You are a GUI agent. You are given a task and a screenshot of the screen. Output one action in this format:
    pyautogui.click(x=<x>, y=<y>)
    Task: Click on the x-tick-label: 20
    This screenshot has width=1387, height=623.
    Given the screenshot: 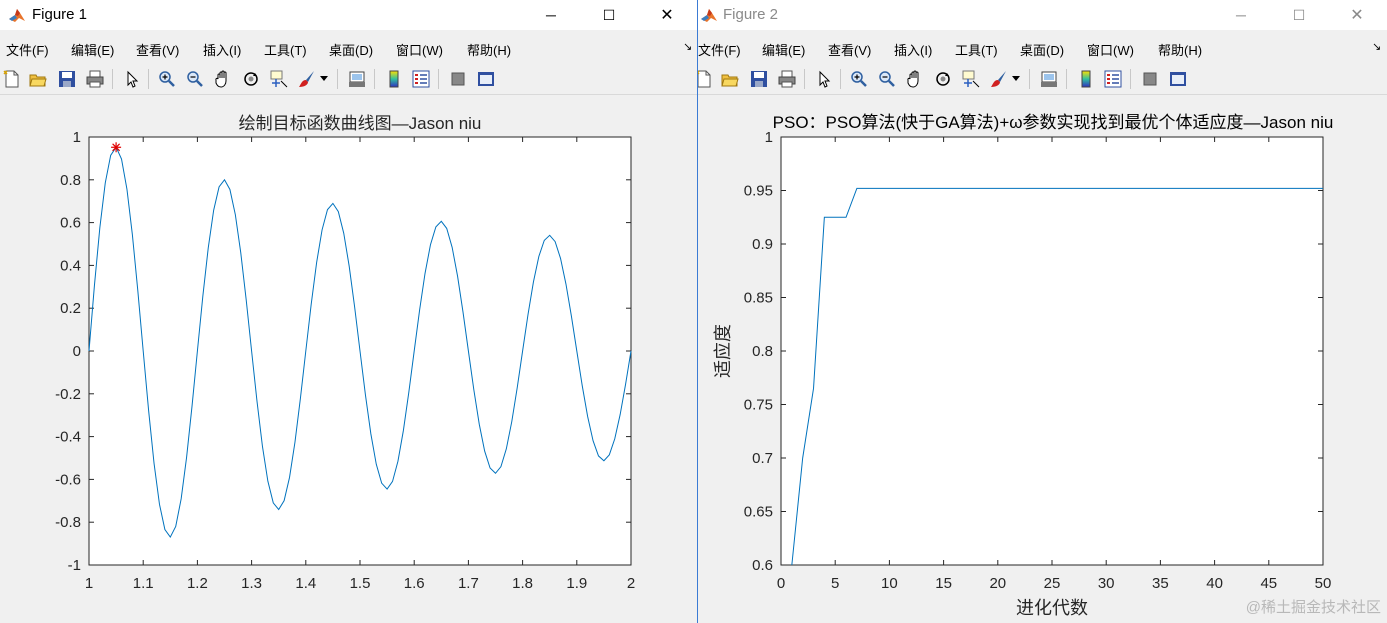 What is the action you would take?
    pyautogui.click(x=997, y=583)
    